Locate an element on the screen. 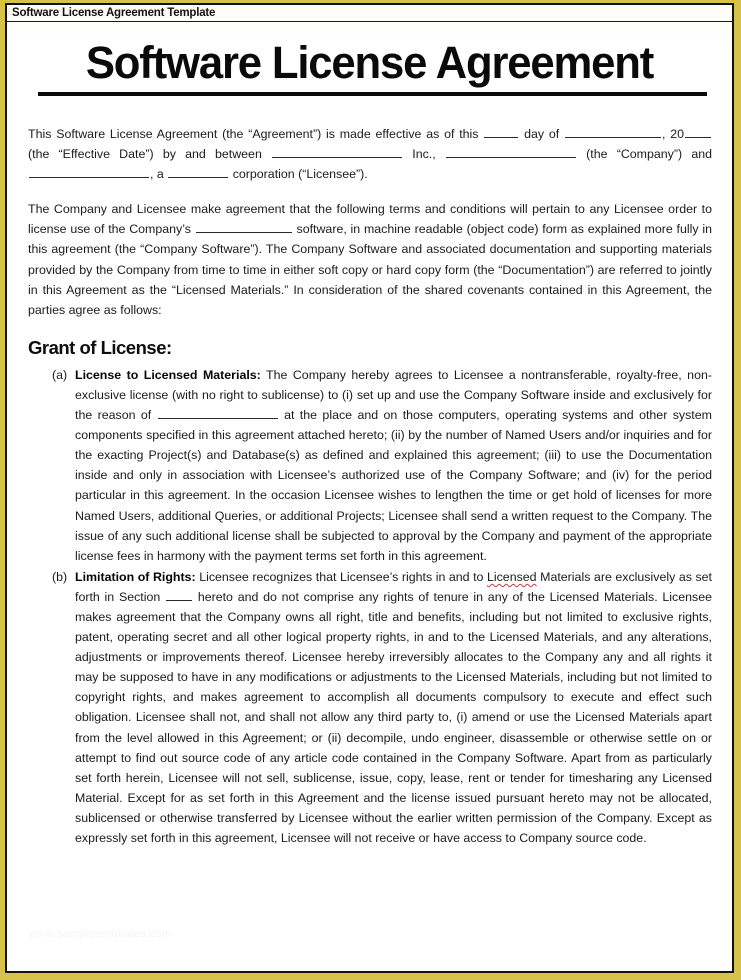  intro-text-d: (the “Effective Date”) by and between is located at coordinates (145, 154).